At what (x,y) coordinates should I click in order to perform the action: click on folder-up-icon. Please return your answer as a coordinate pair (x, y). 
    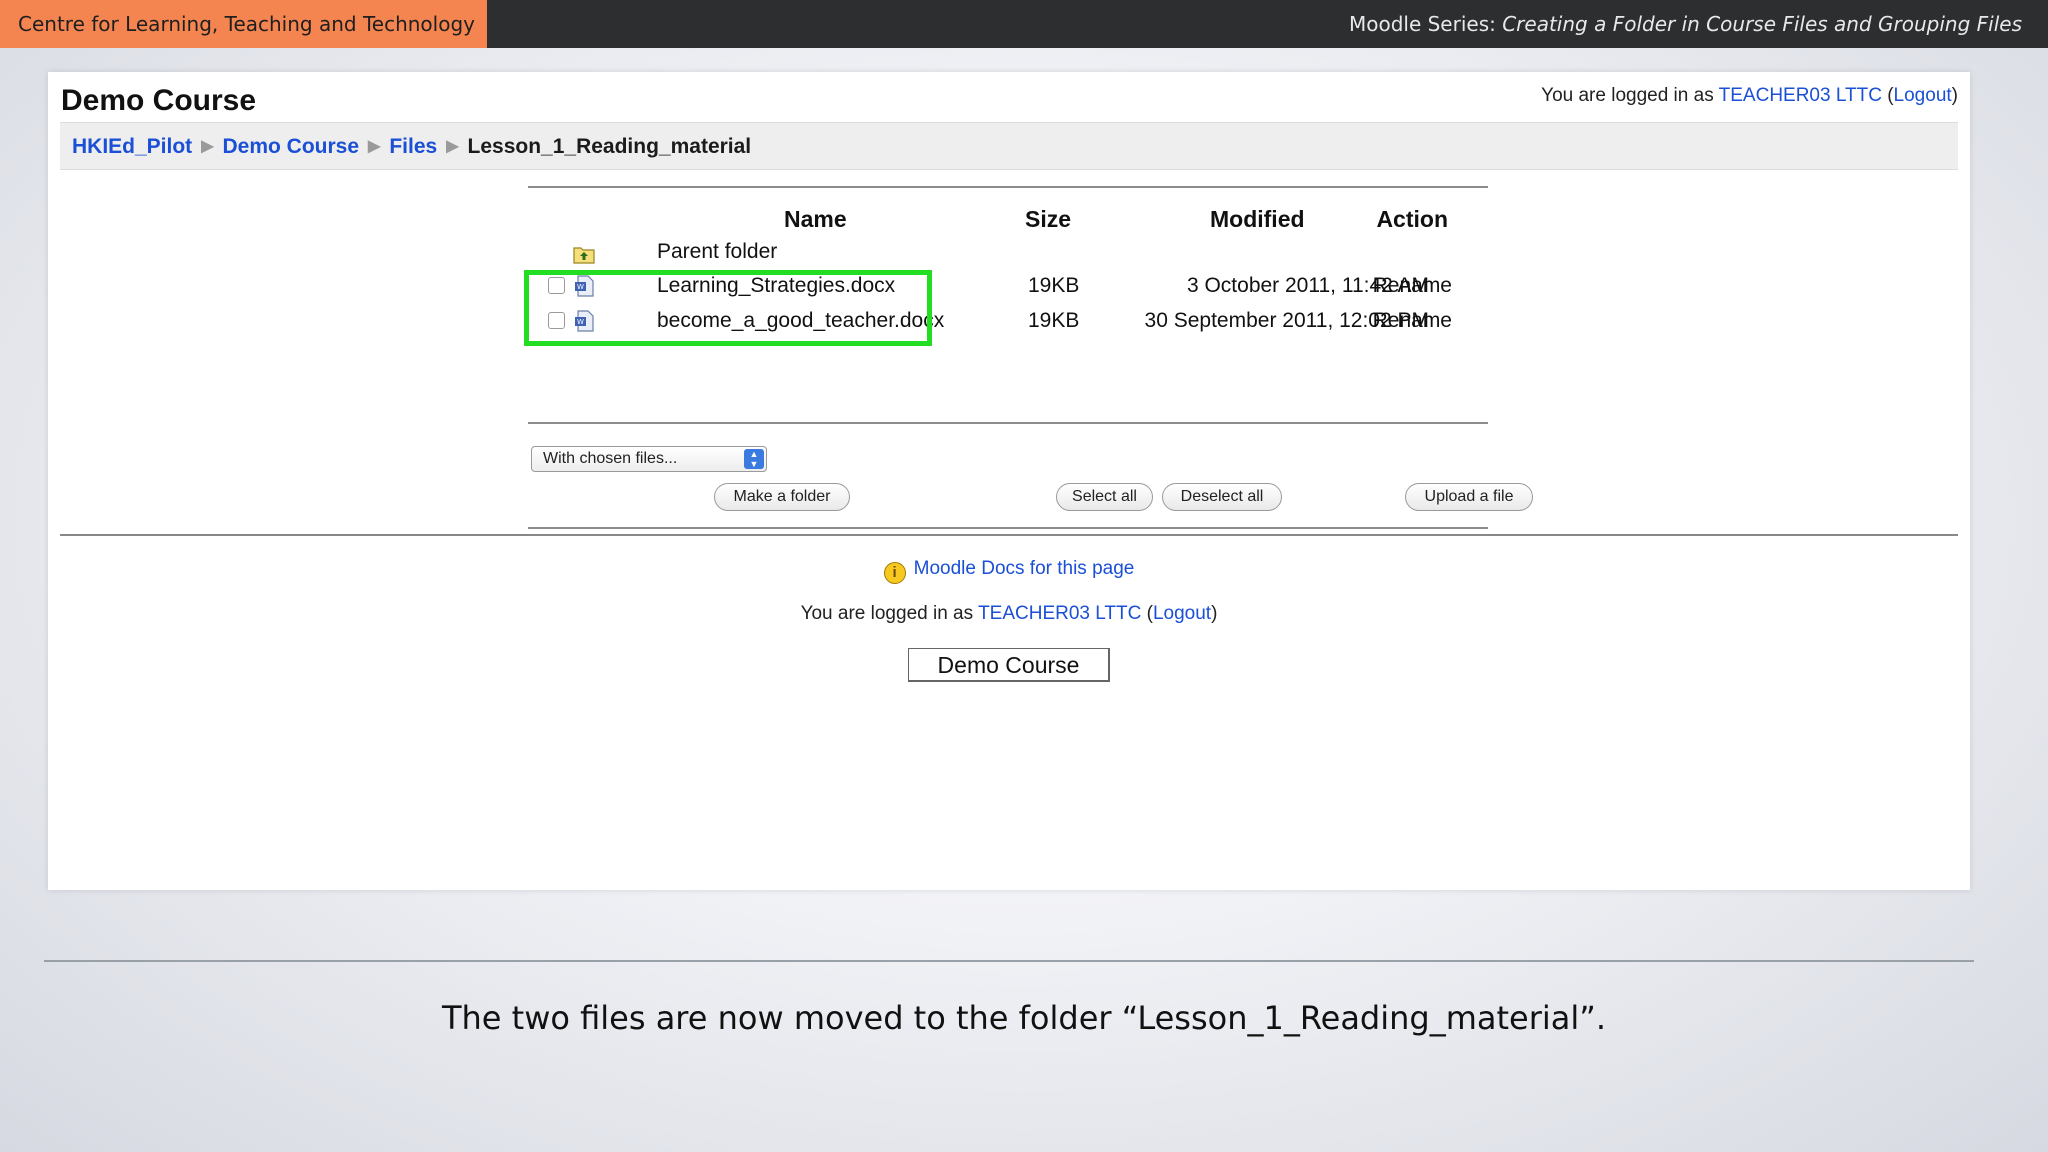
    Looking at the image, I should click on (584, 255).